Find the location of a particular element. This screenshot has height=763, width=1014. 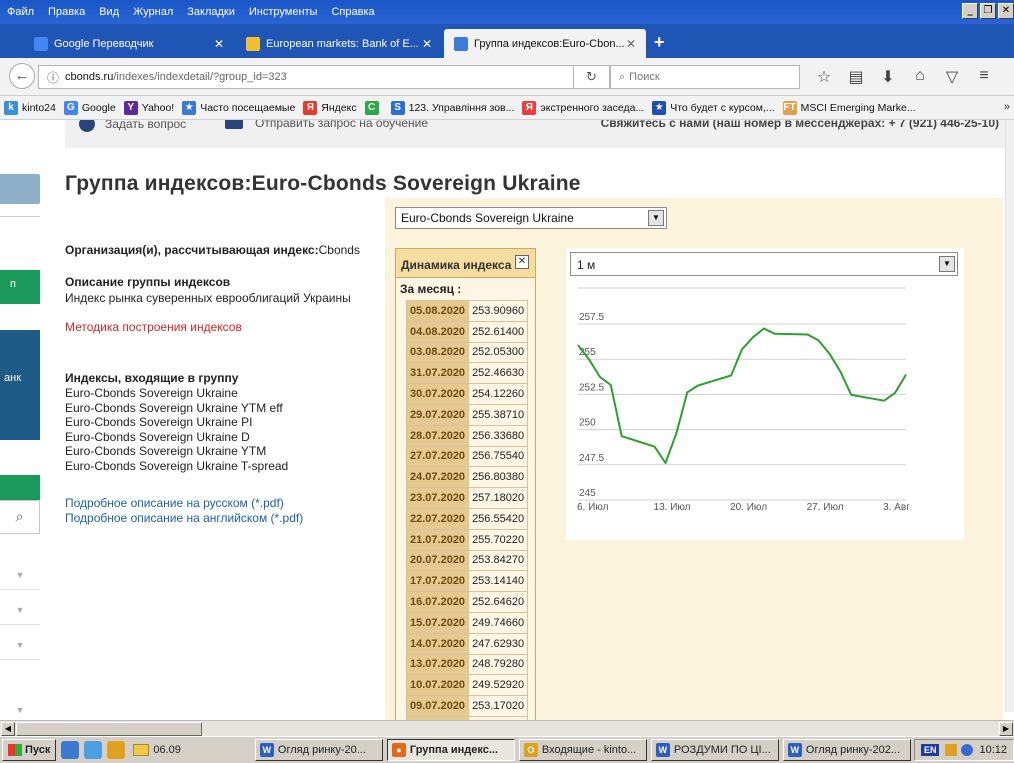

horizontal-scrollbar: ◀ ▶ is located at coordinates (507, 728).